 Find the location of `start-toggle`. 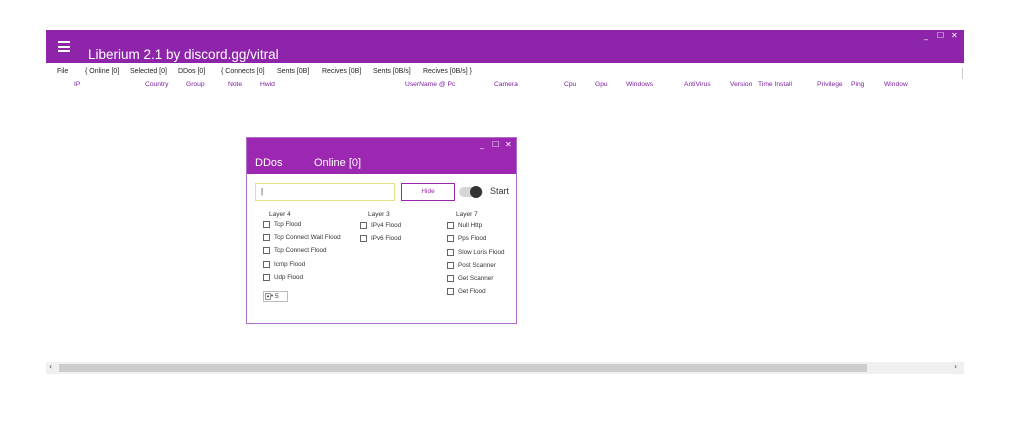

start-toggle is located at coordinates (471, 192).